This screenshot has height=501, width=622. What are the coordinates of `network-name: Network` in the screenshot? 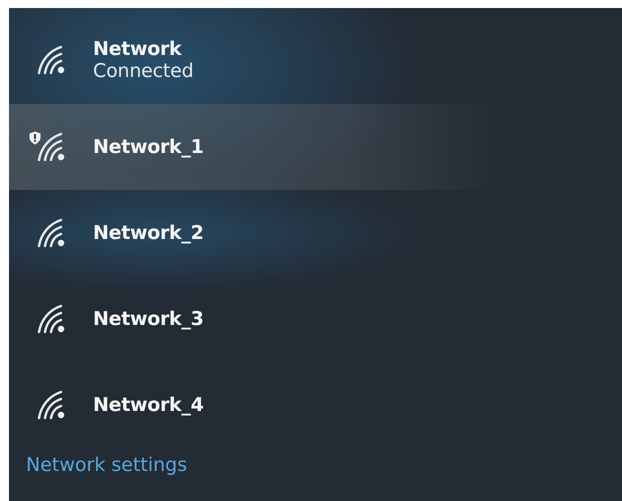 It's located at (138, 49).